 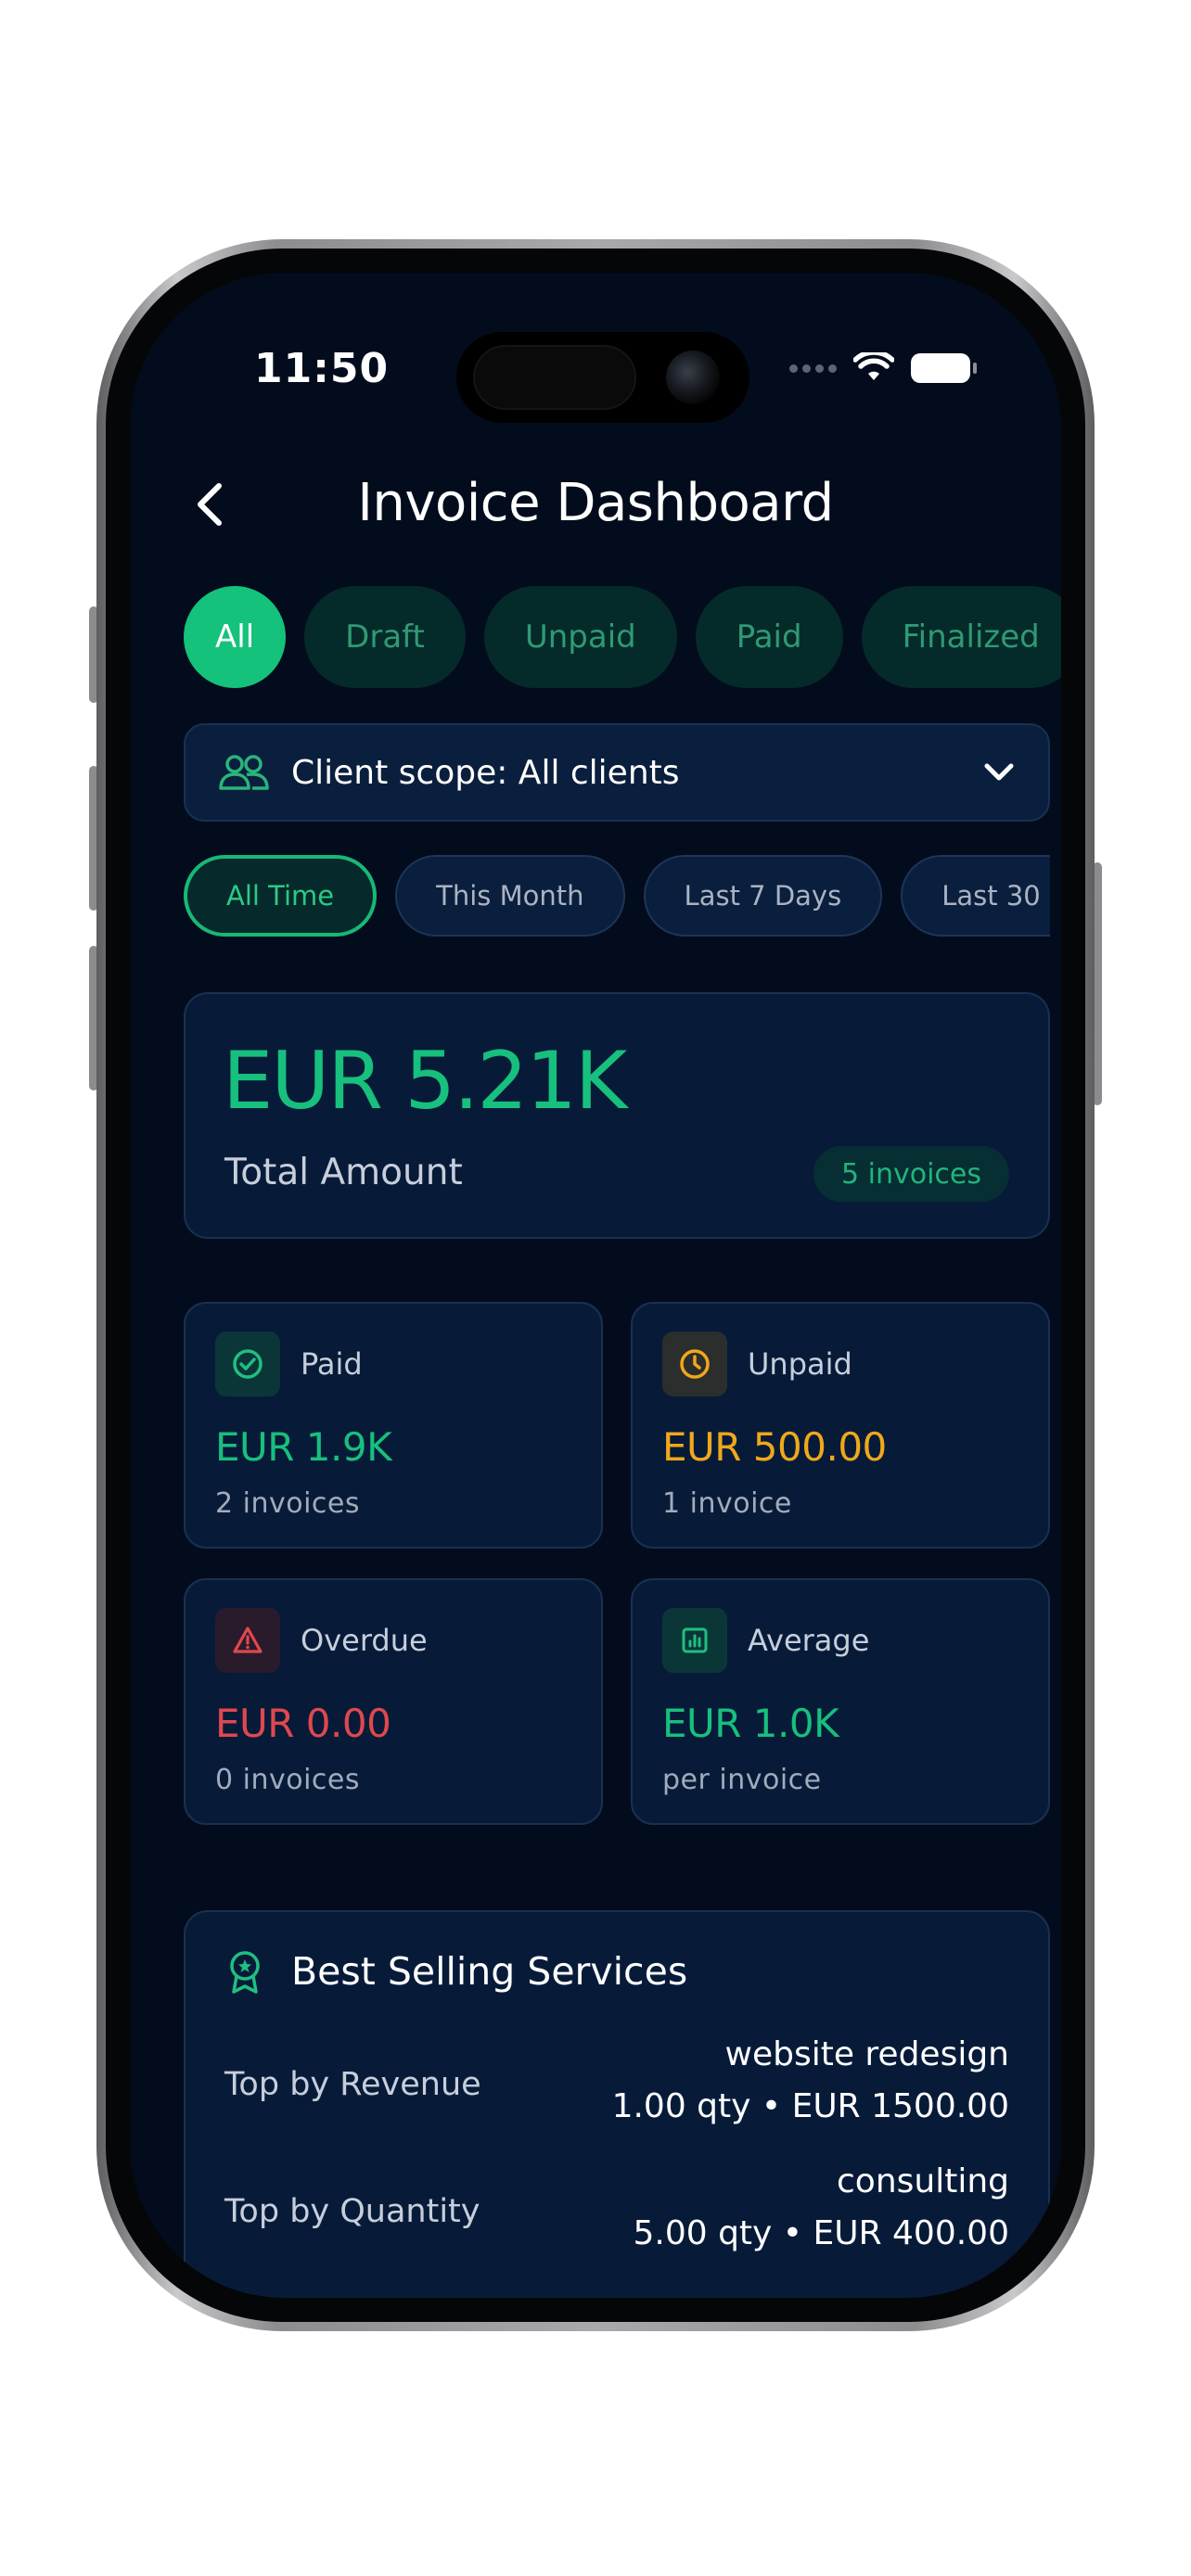 What do you see at coordinates (810, 2081) in the screenshot?
I see `top-revenue-value: website redesign 1.00 qty • EUR 1500.00` at bounding box center [810, 2081].